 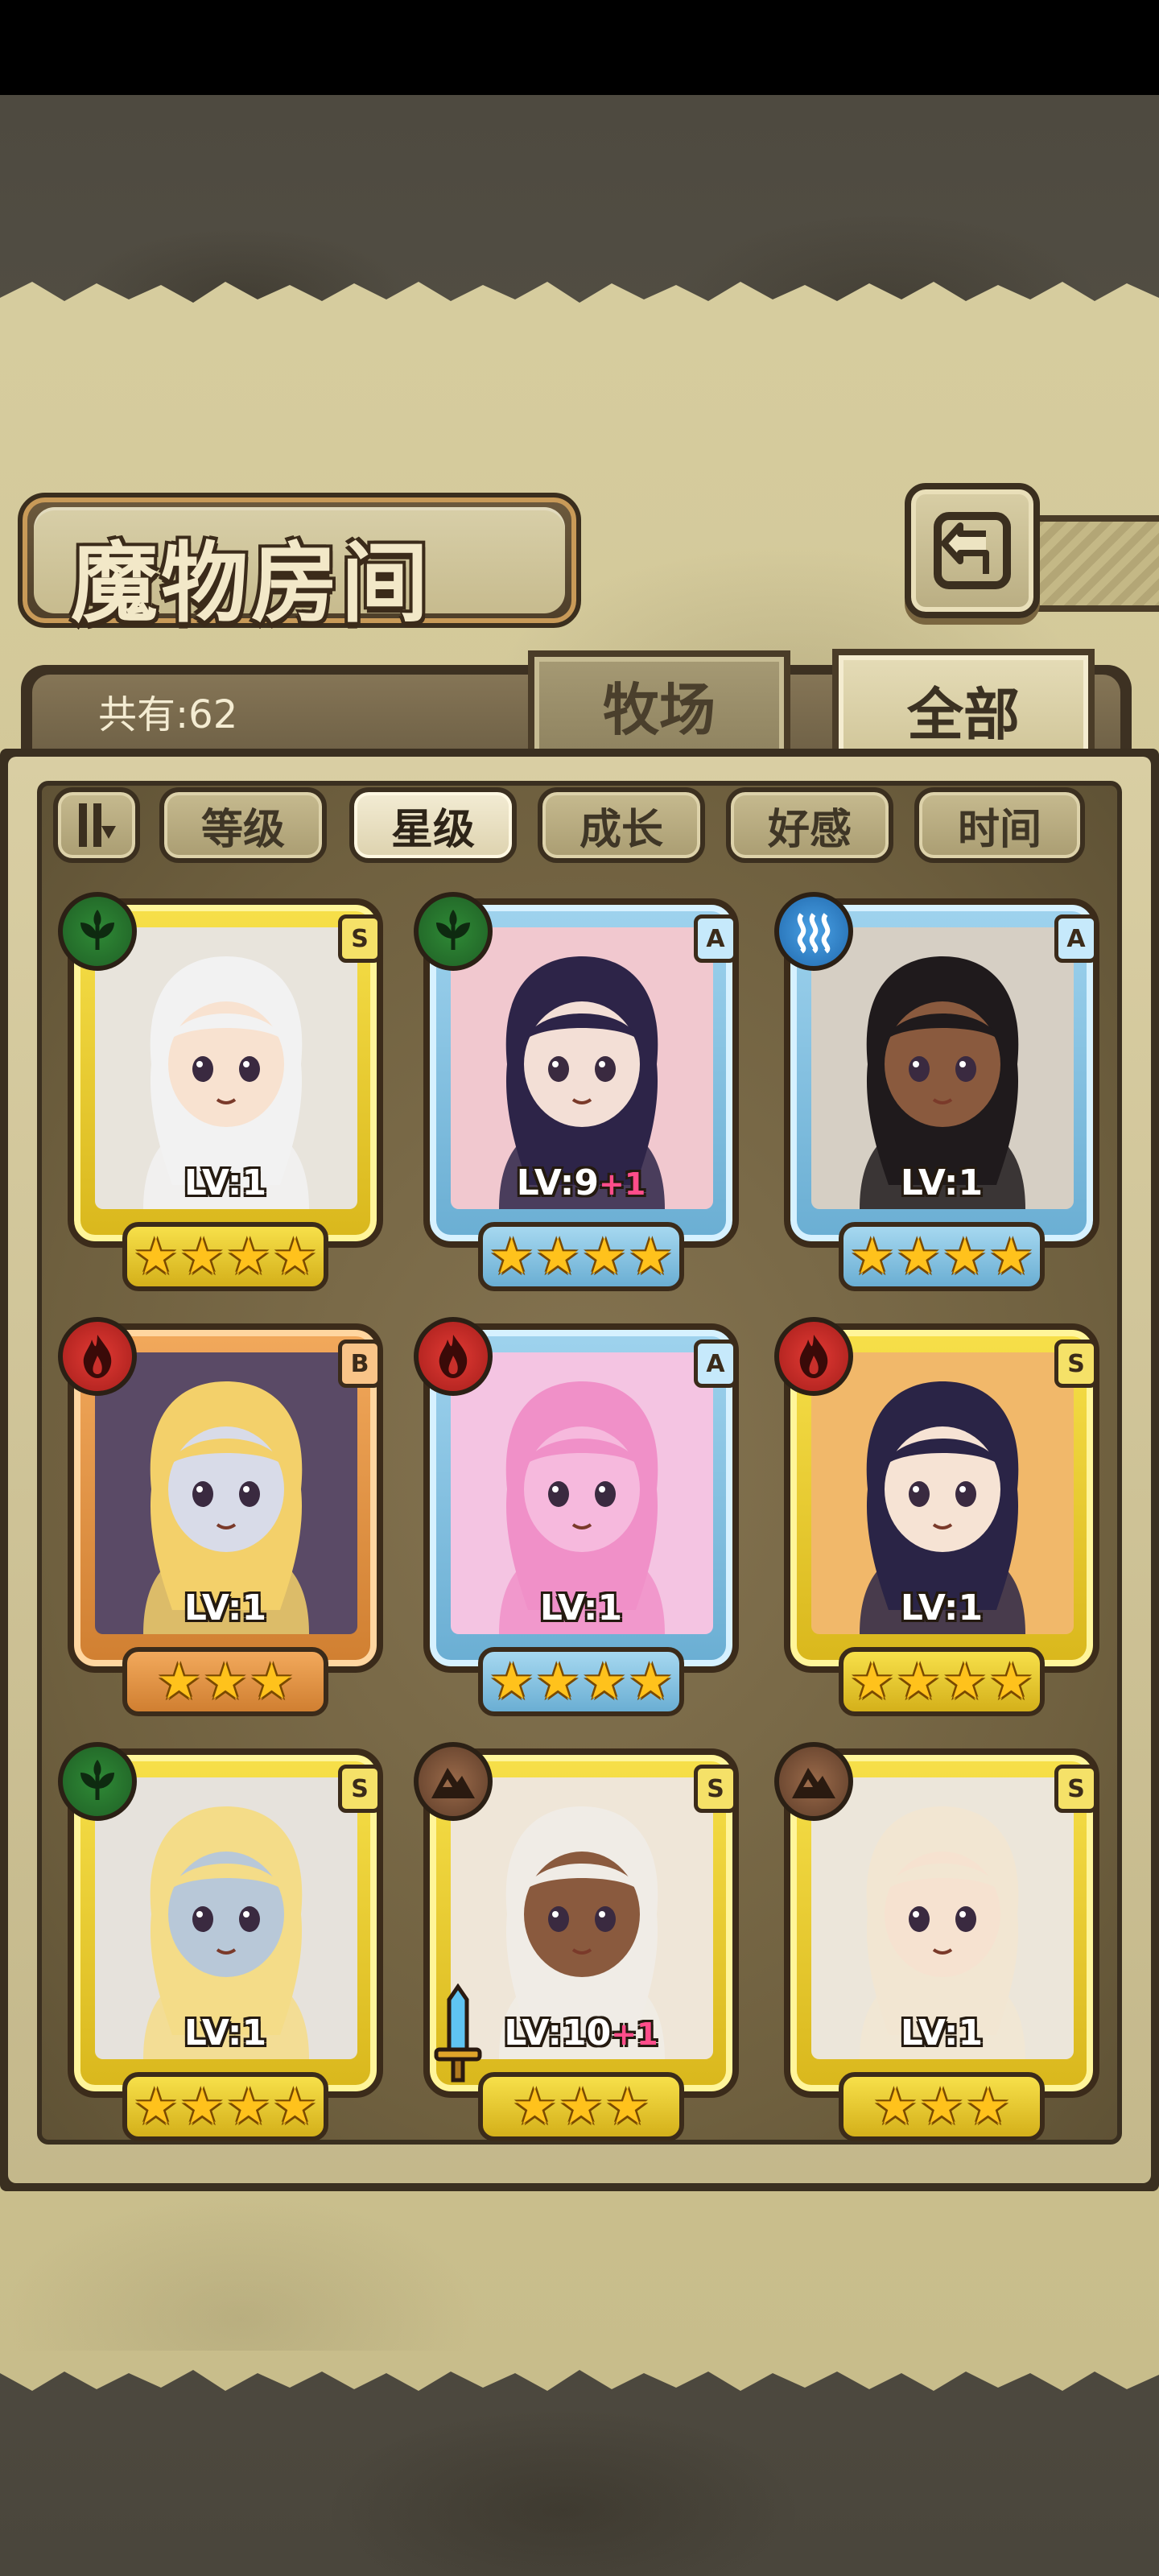 I want to click on level-text: LV:9, so click(x=557, y=1182).